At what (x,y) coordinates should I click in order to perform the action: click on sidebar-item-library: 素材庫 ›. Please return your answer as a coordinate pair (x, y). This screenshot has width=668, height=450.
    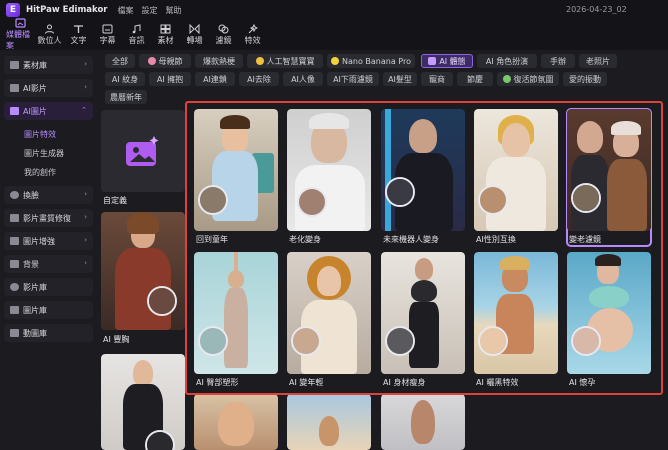
    Looking at the image, I should click on (48, 65).